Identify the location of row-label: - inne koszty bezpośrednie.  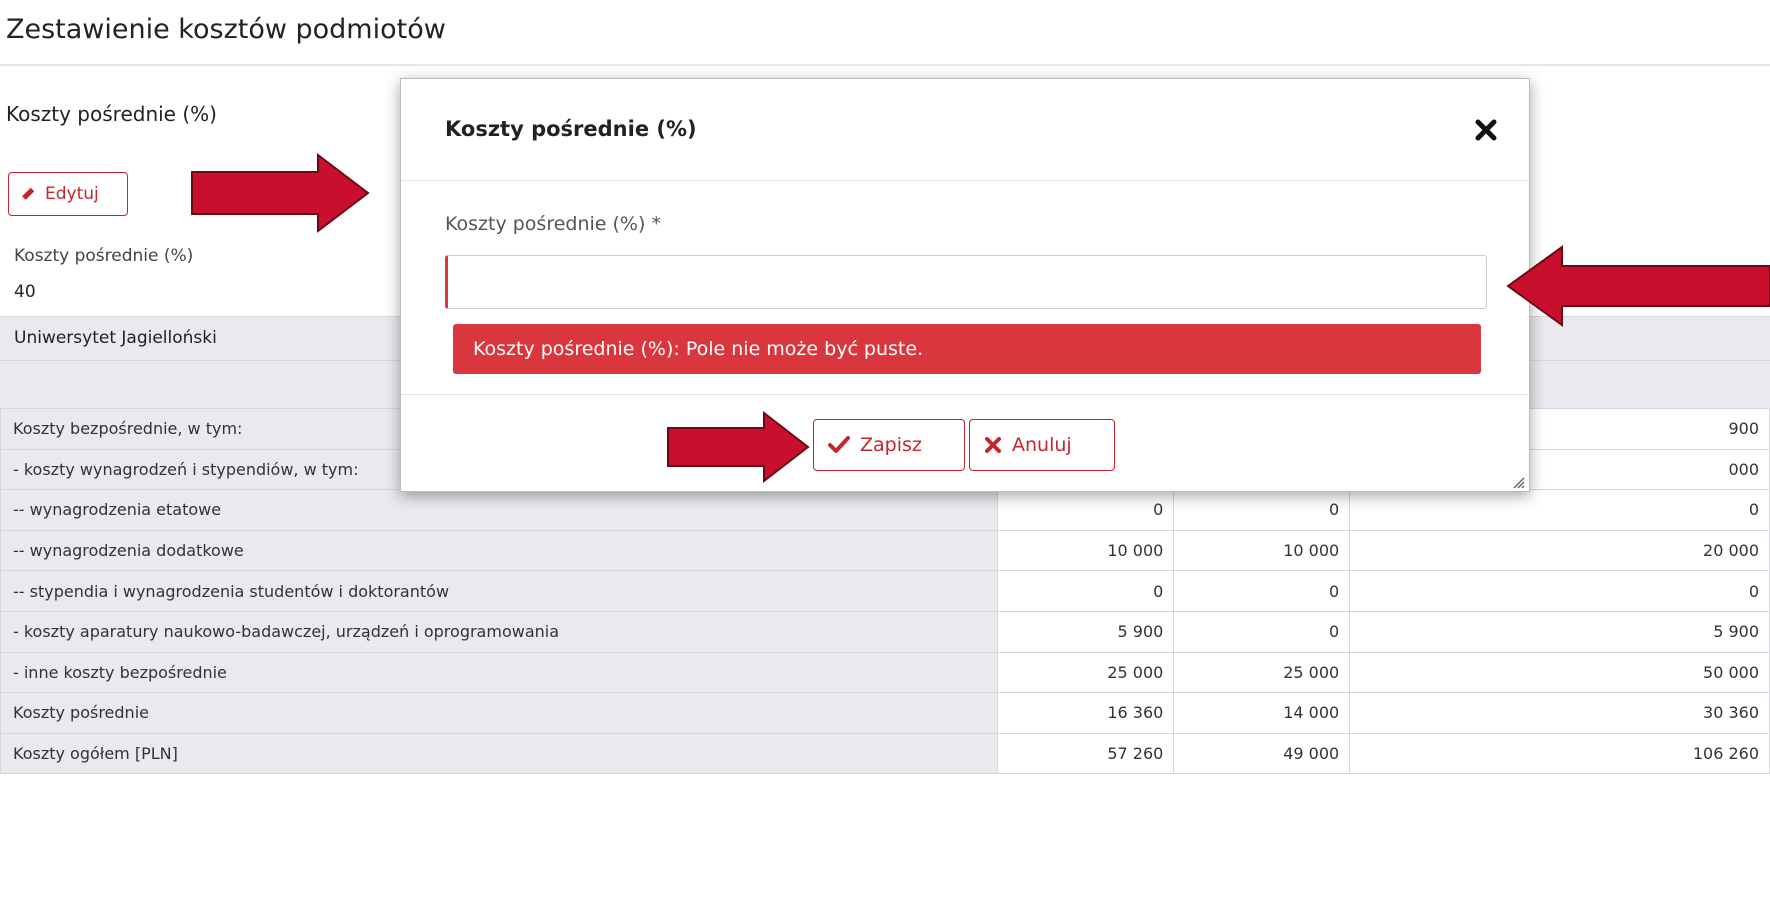
(499, 672).